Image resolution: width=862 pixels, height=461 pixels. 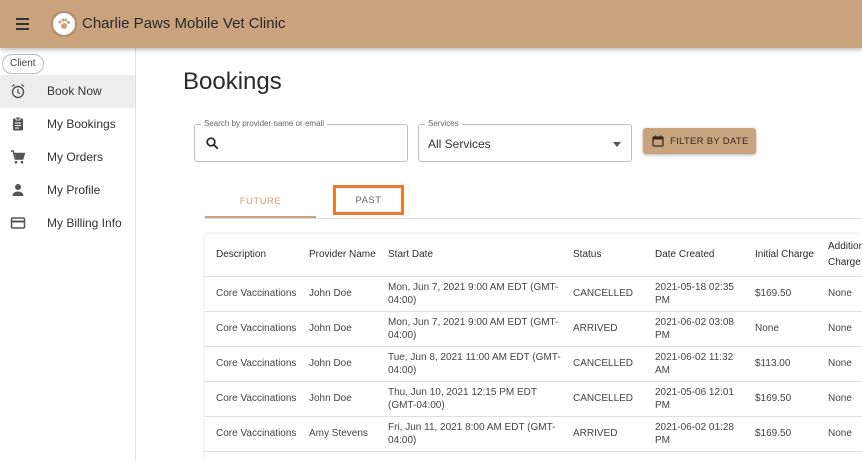 I want to click on column-header-status: Status, so click(x=603, y=255).